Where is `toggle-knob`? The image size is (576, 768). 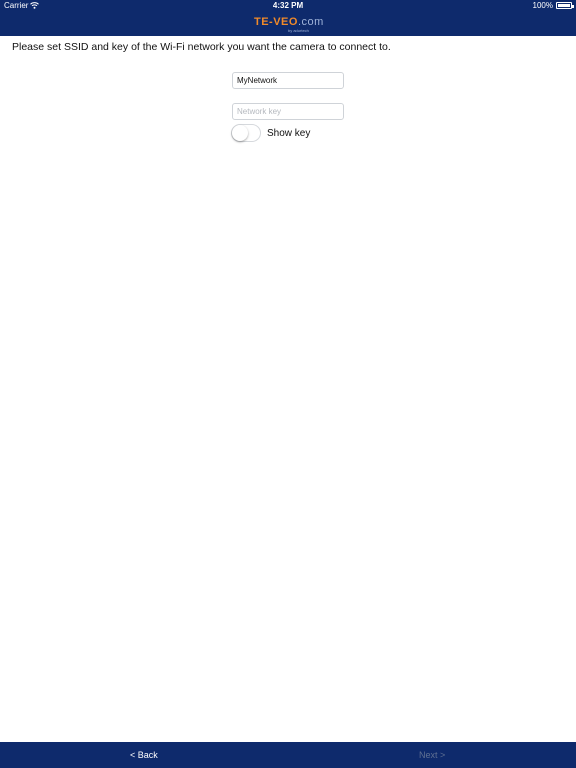
toggle-knob is located at coordinates (240, 133).